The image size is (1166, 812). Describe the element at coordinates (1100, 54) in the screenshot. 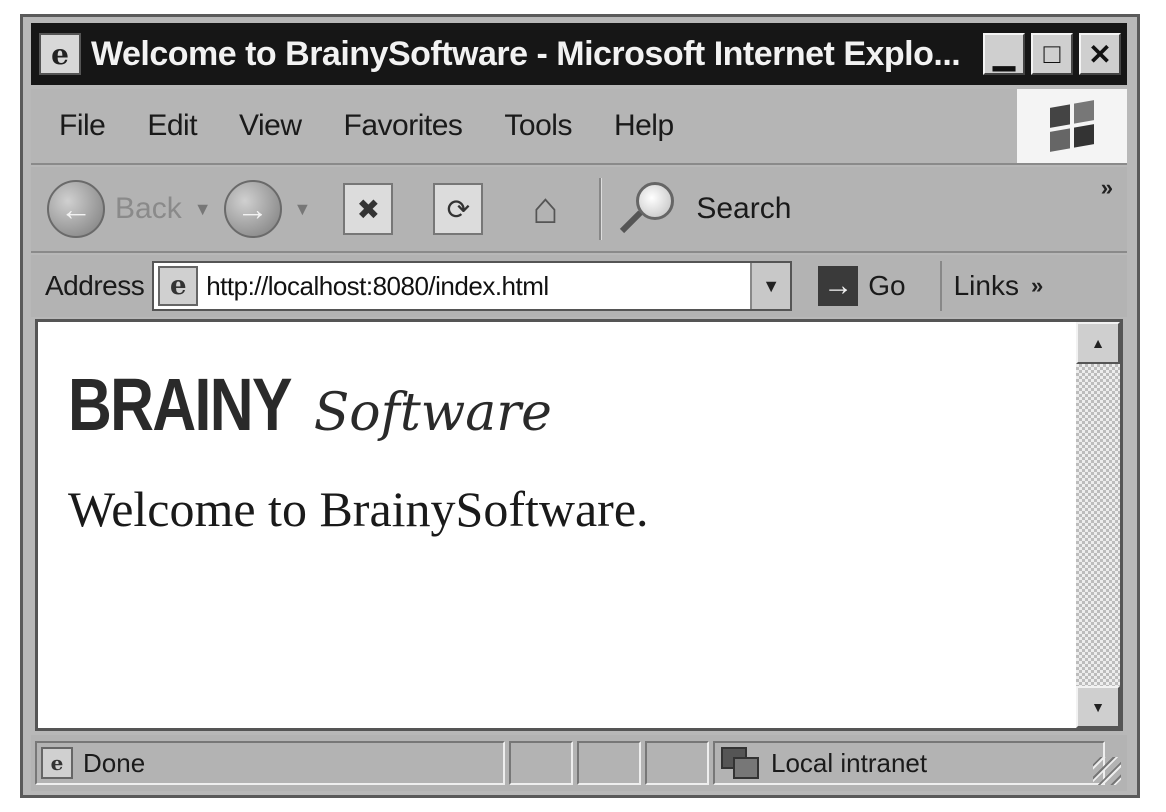

I see `close-button: ✕` at that location.